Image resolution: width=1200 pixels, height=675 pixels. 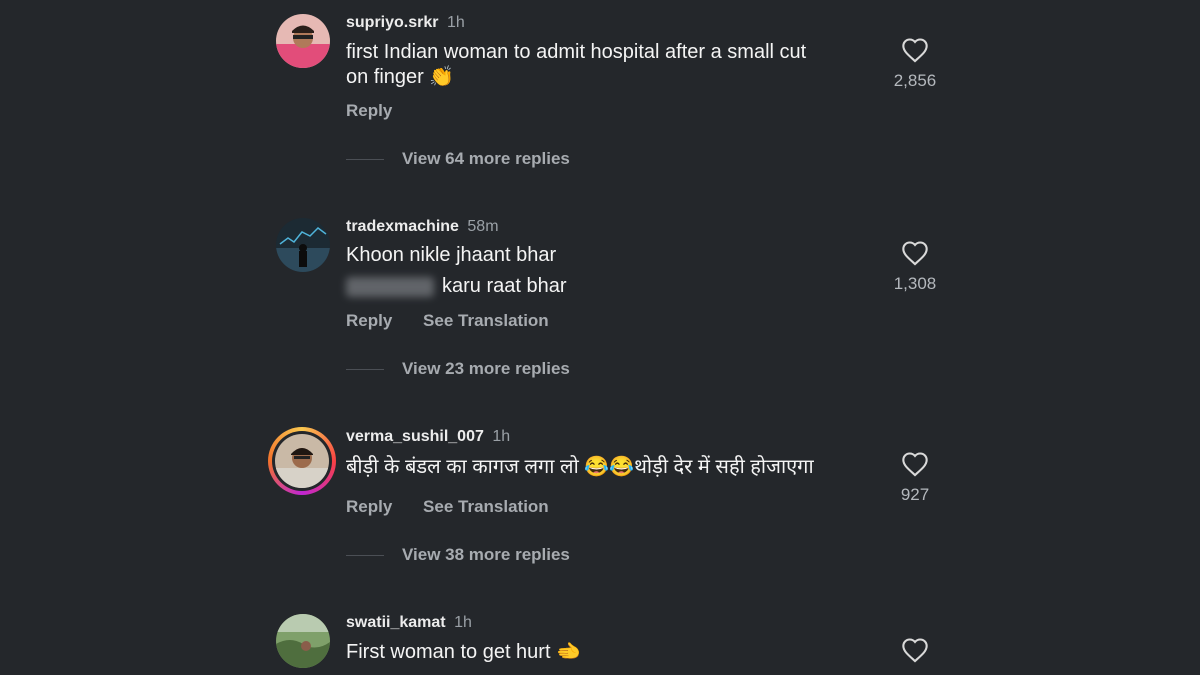 I want to click on comment-meta: tradexmachine 58m, so click(x=422, y=227).